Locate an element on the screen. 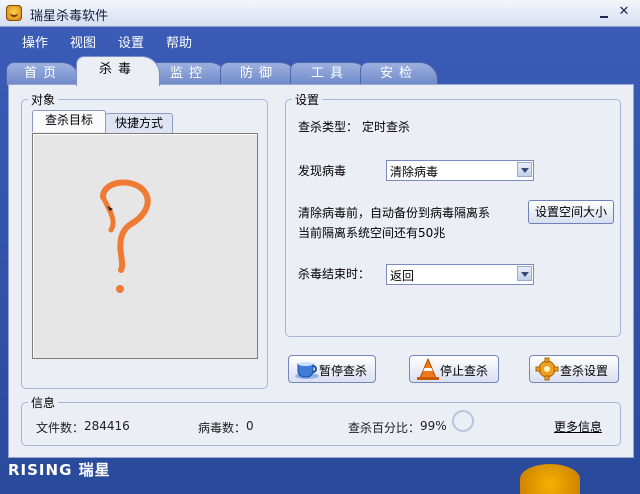  scan-settings-label: 查杀设置 is located at coordinates (584, 371).